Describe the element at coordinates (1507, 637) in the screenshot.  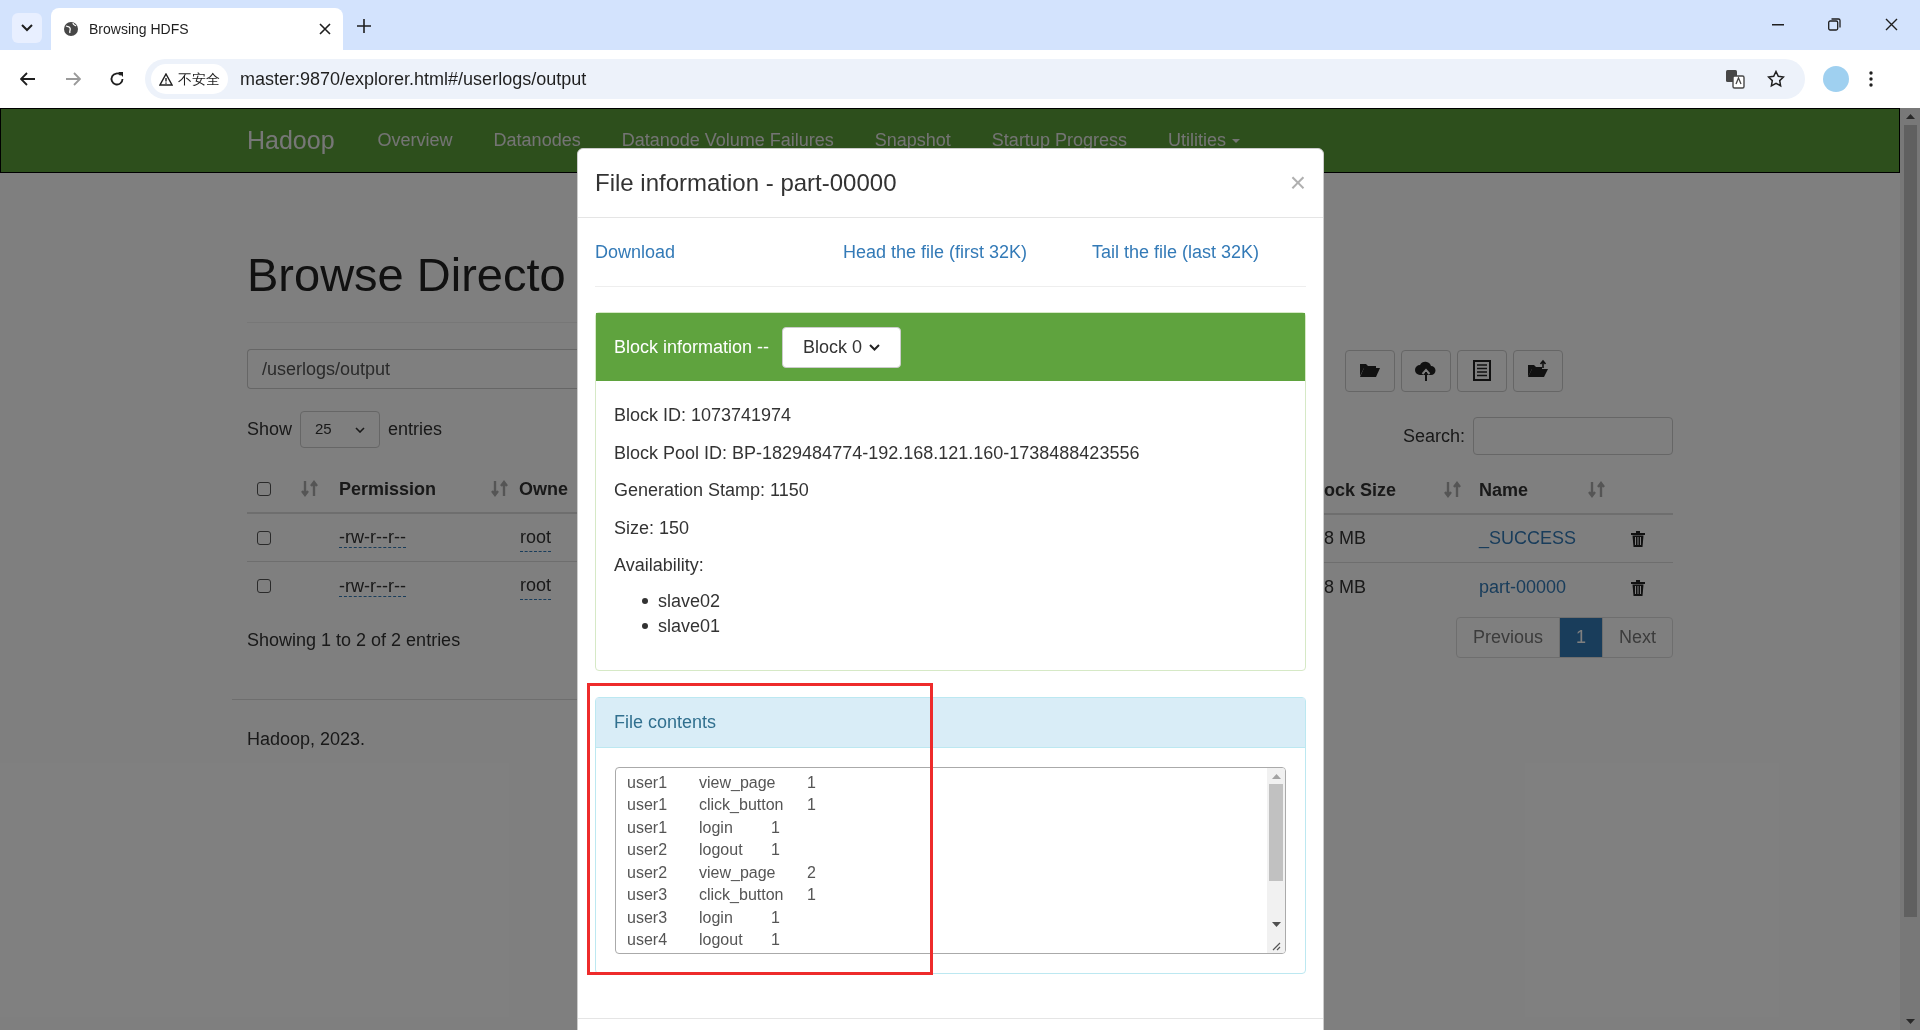
I see `page-button: Previous` at that location.